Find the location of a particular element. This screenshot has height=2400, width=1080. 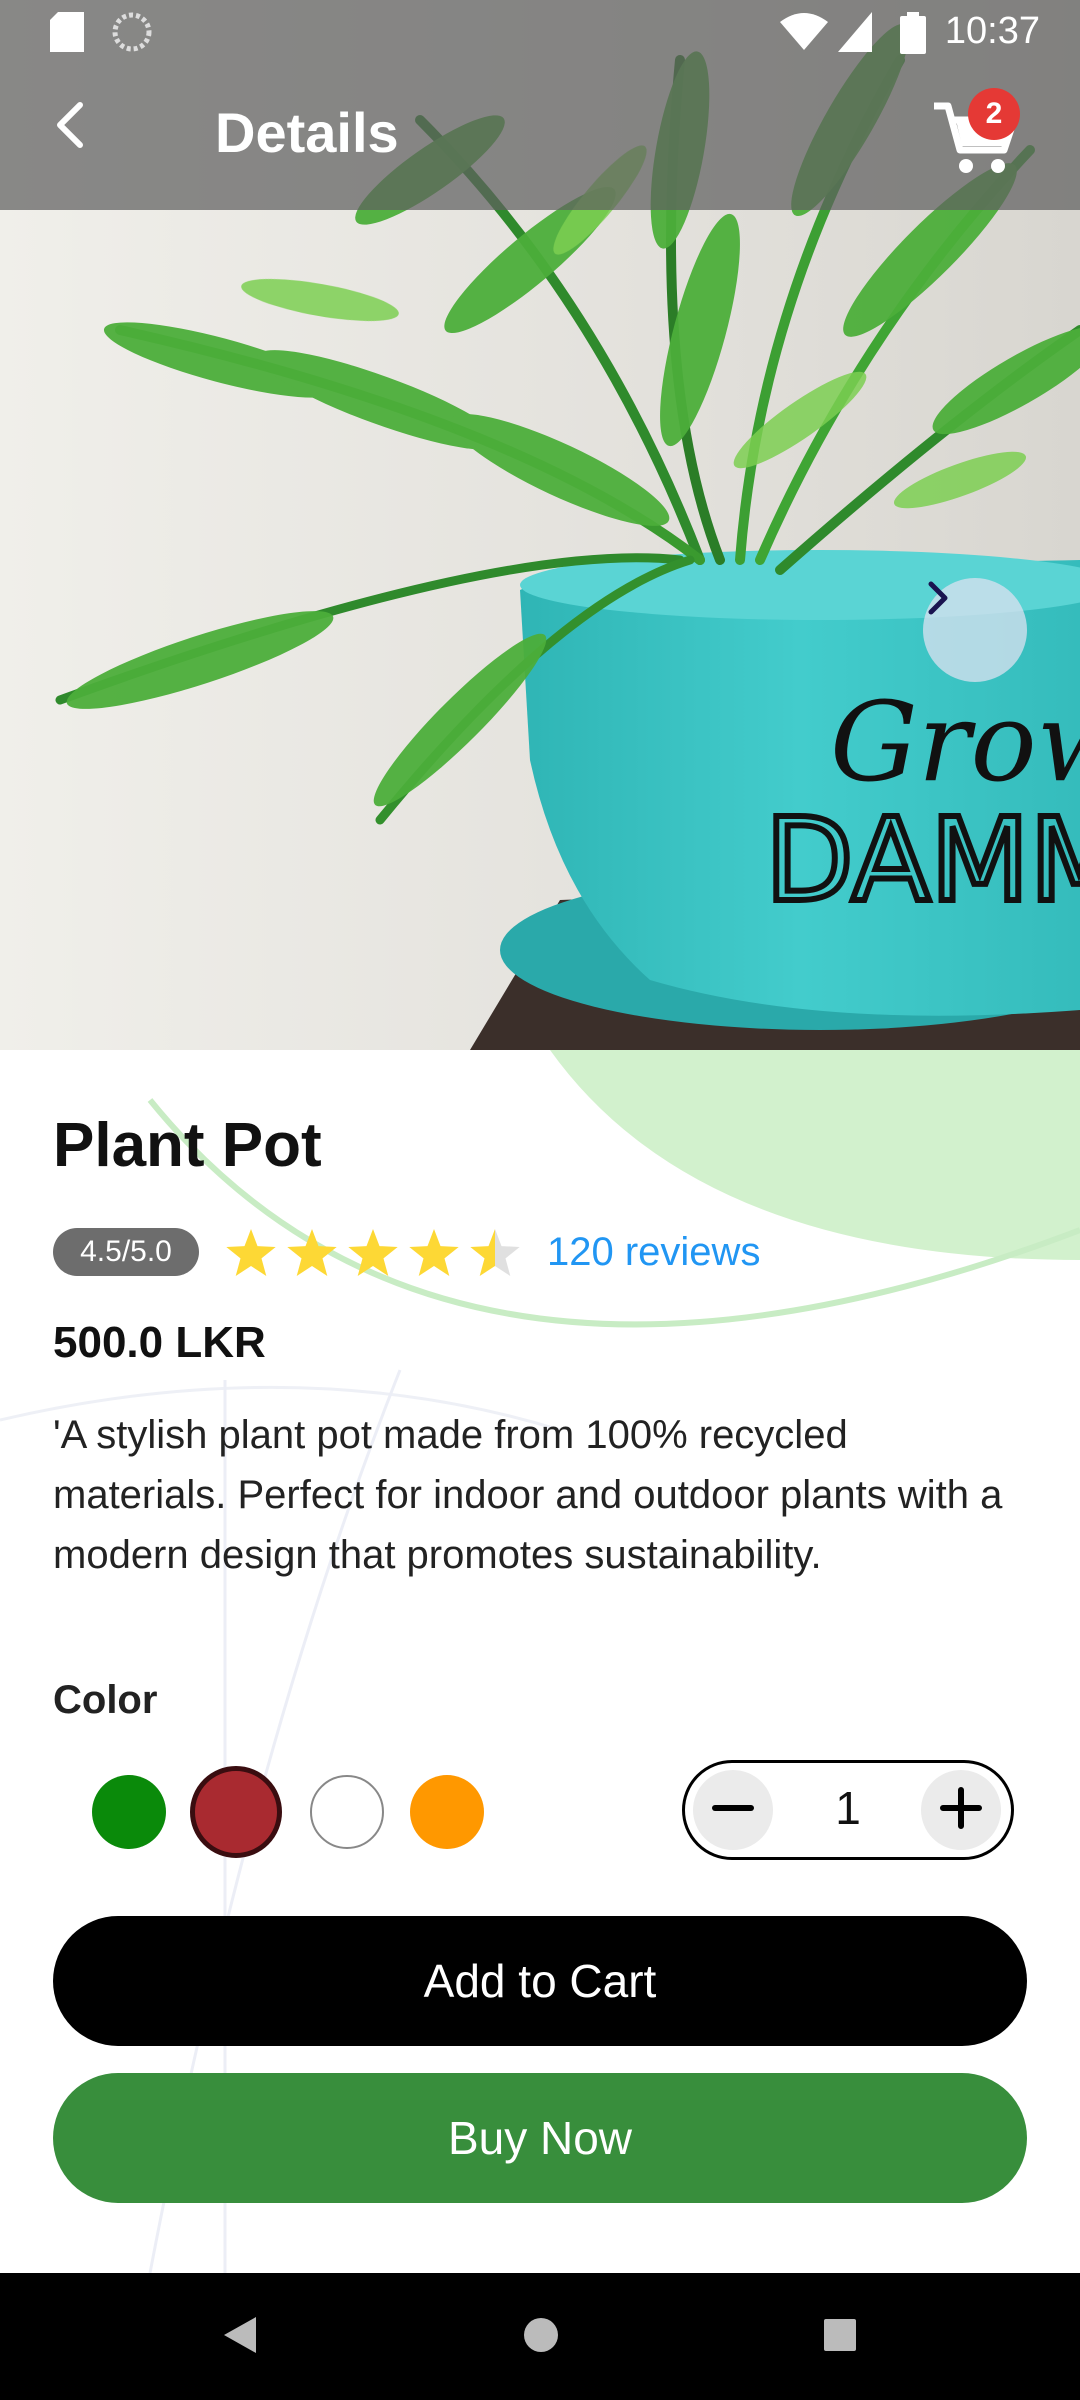

status-bar: 10:37 is located at coordinates (540, 31).